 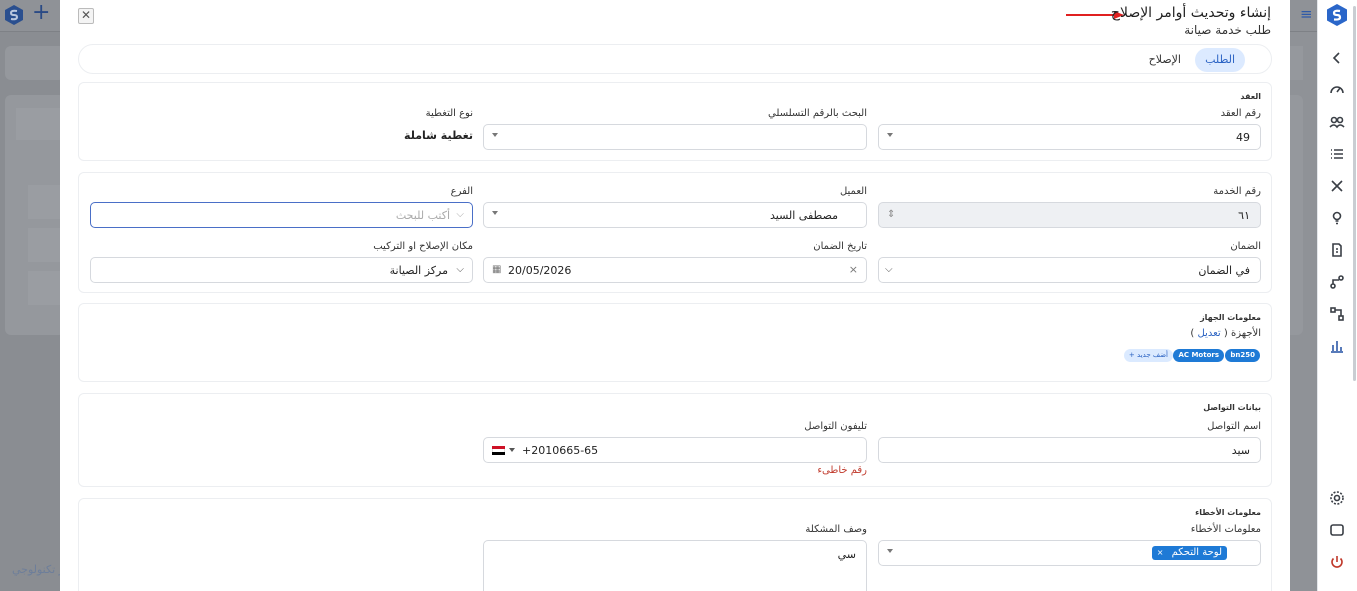 I want to click on contract-number-label: رقم العقد, so click(x=1240, y=113).